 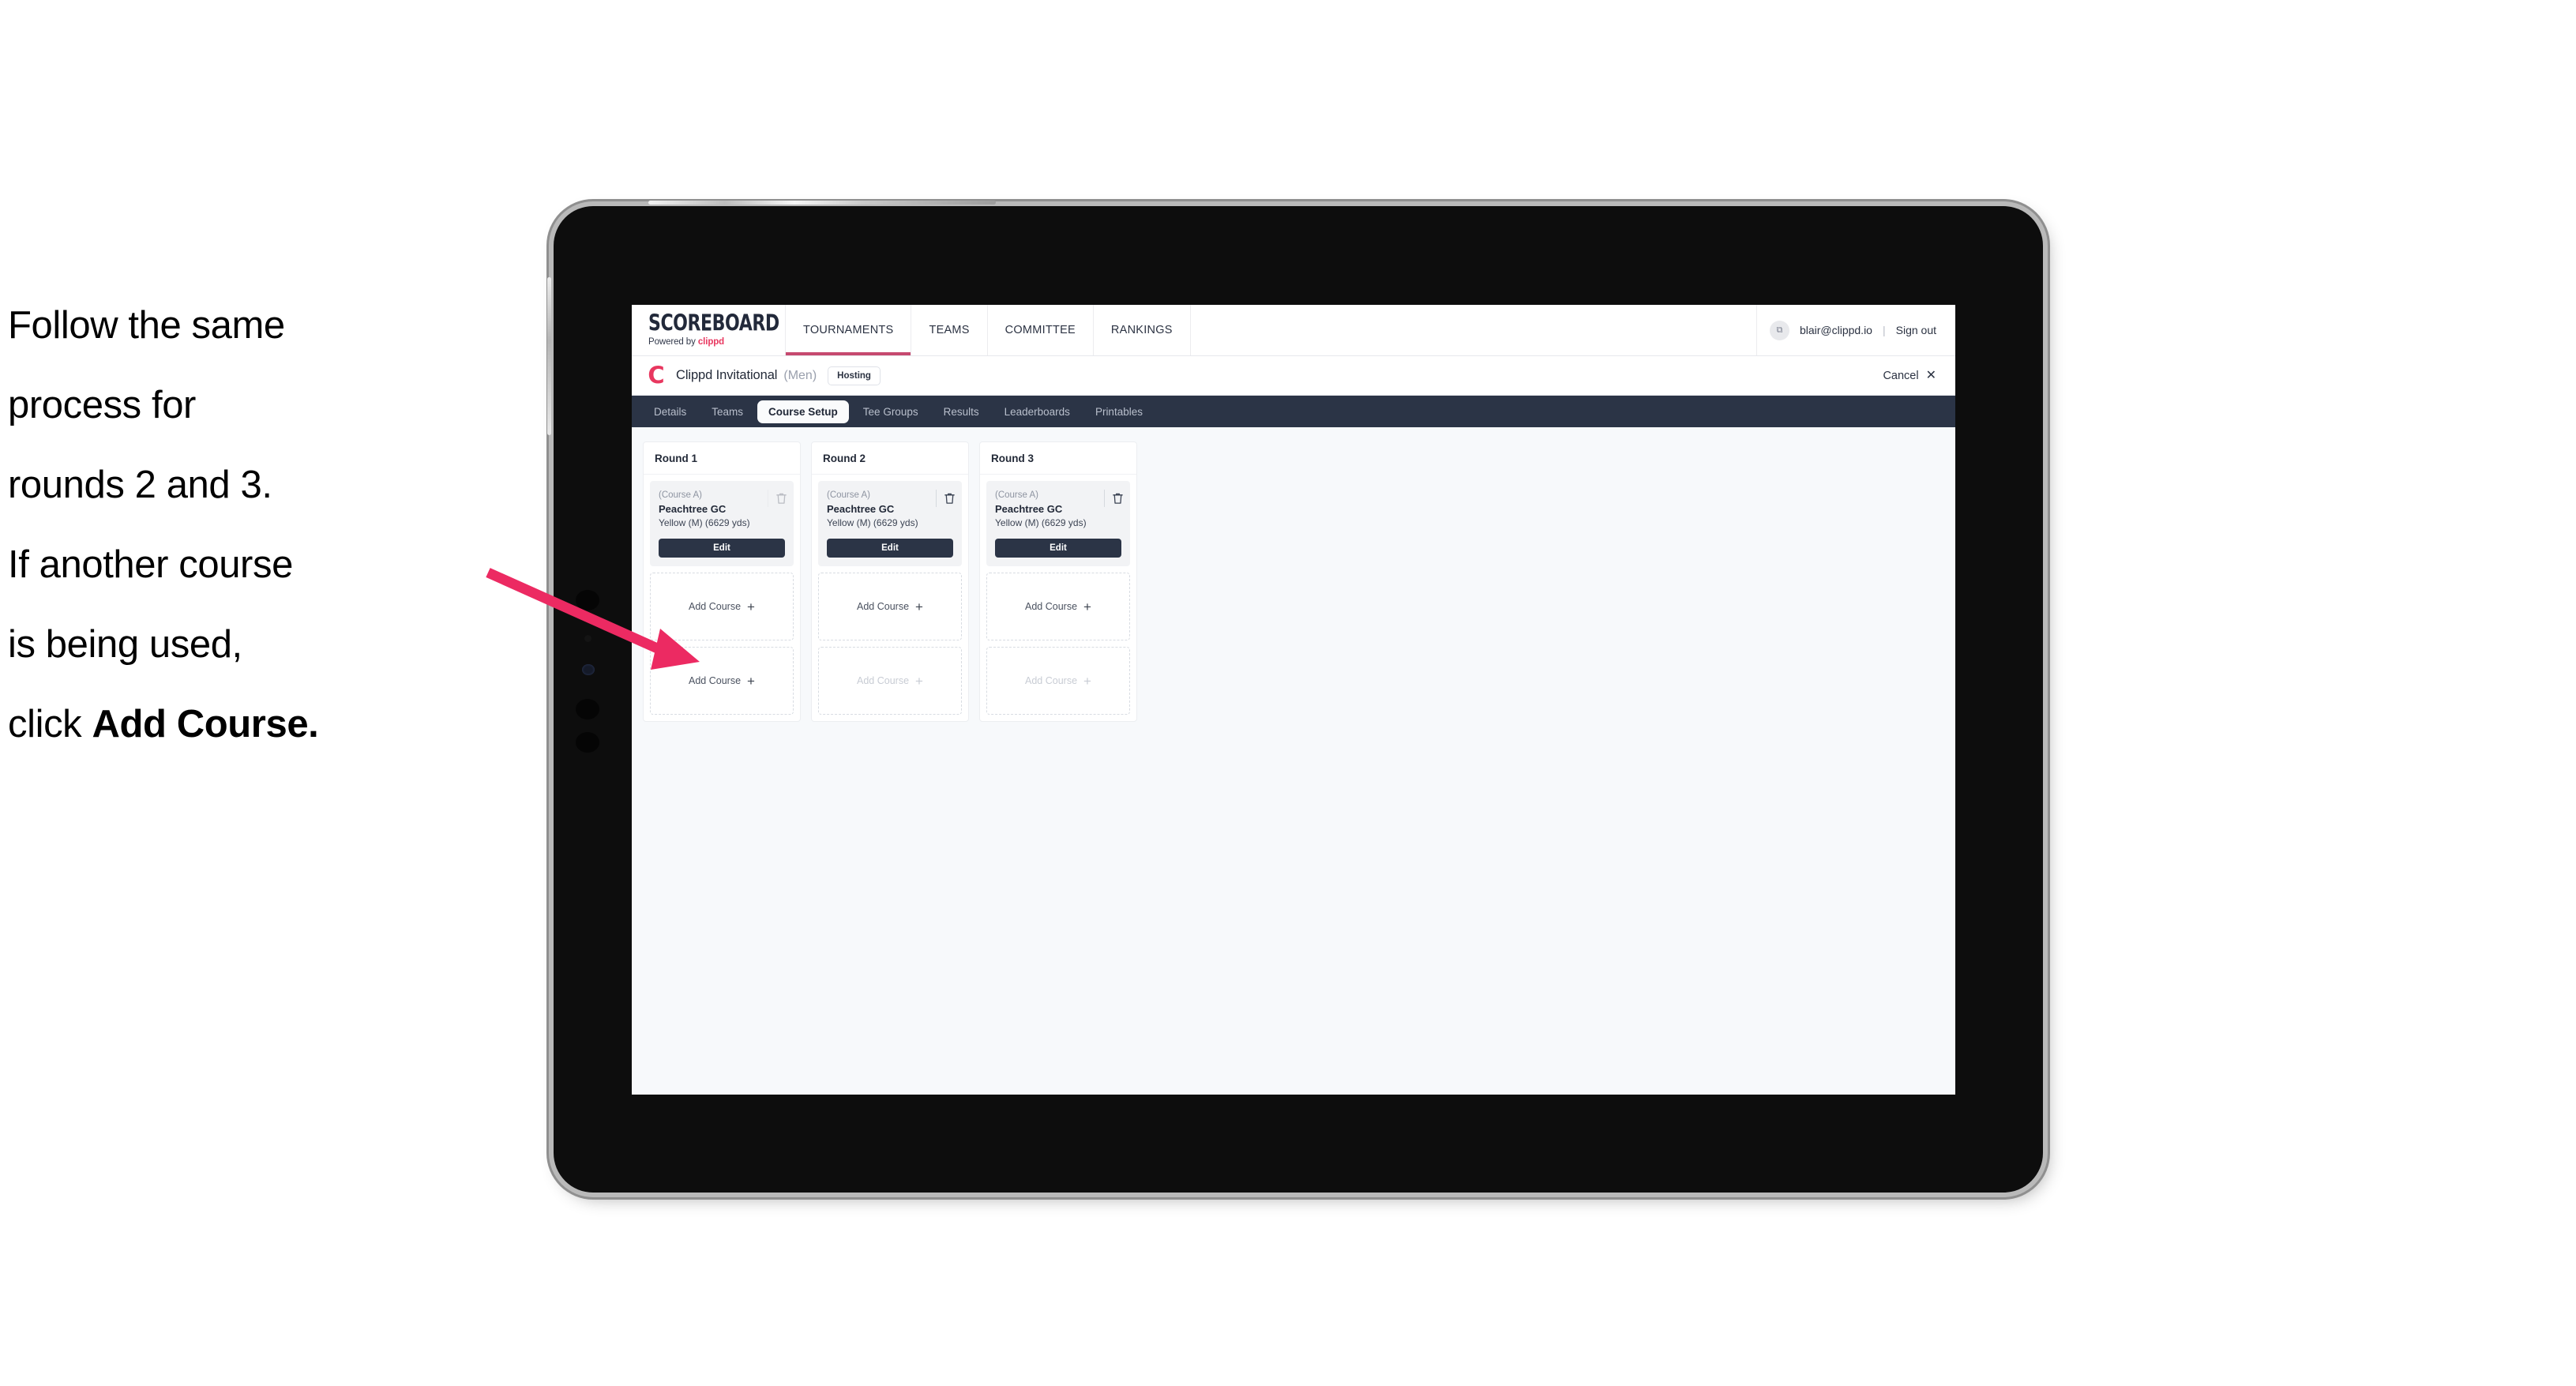 What do you see at coordinates (848, 495) in the screenshot?
I see `course-label-round2: (Course A)` at bounding box center [848, 495].